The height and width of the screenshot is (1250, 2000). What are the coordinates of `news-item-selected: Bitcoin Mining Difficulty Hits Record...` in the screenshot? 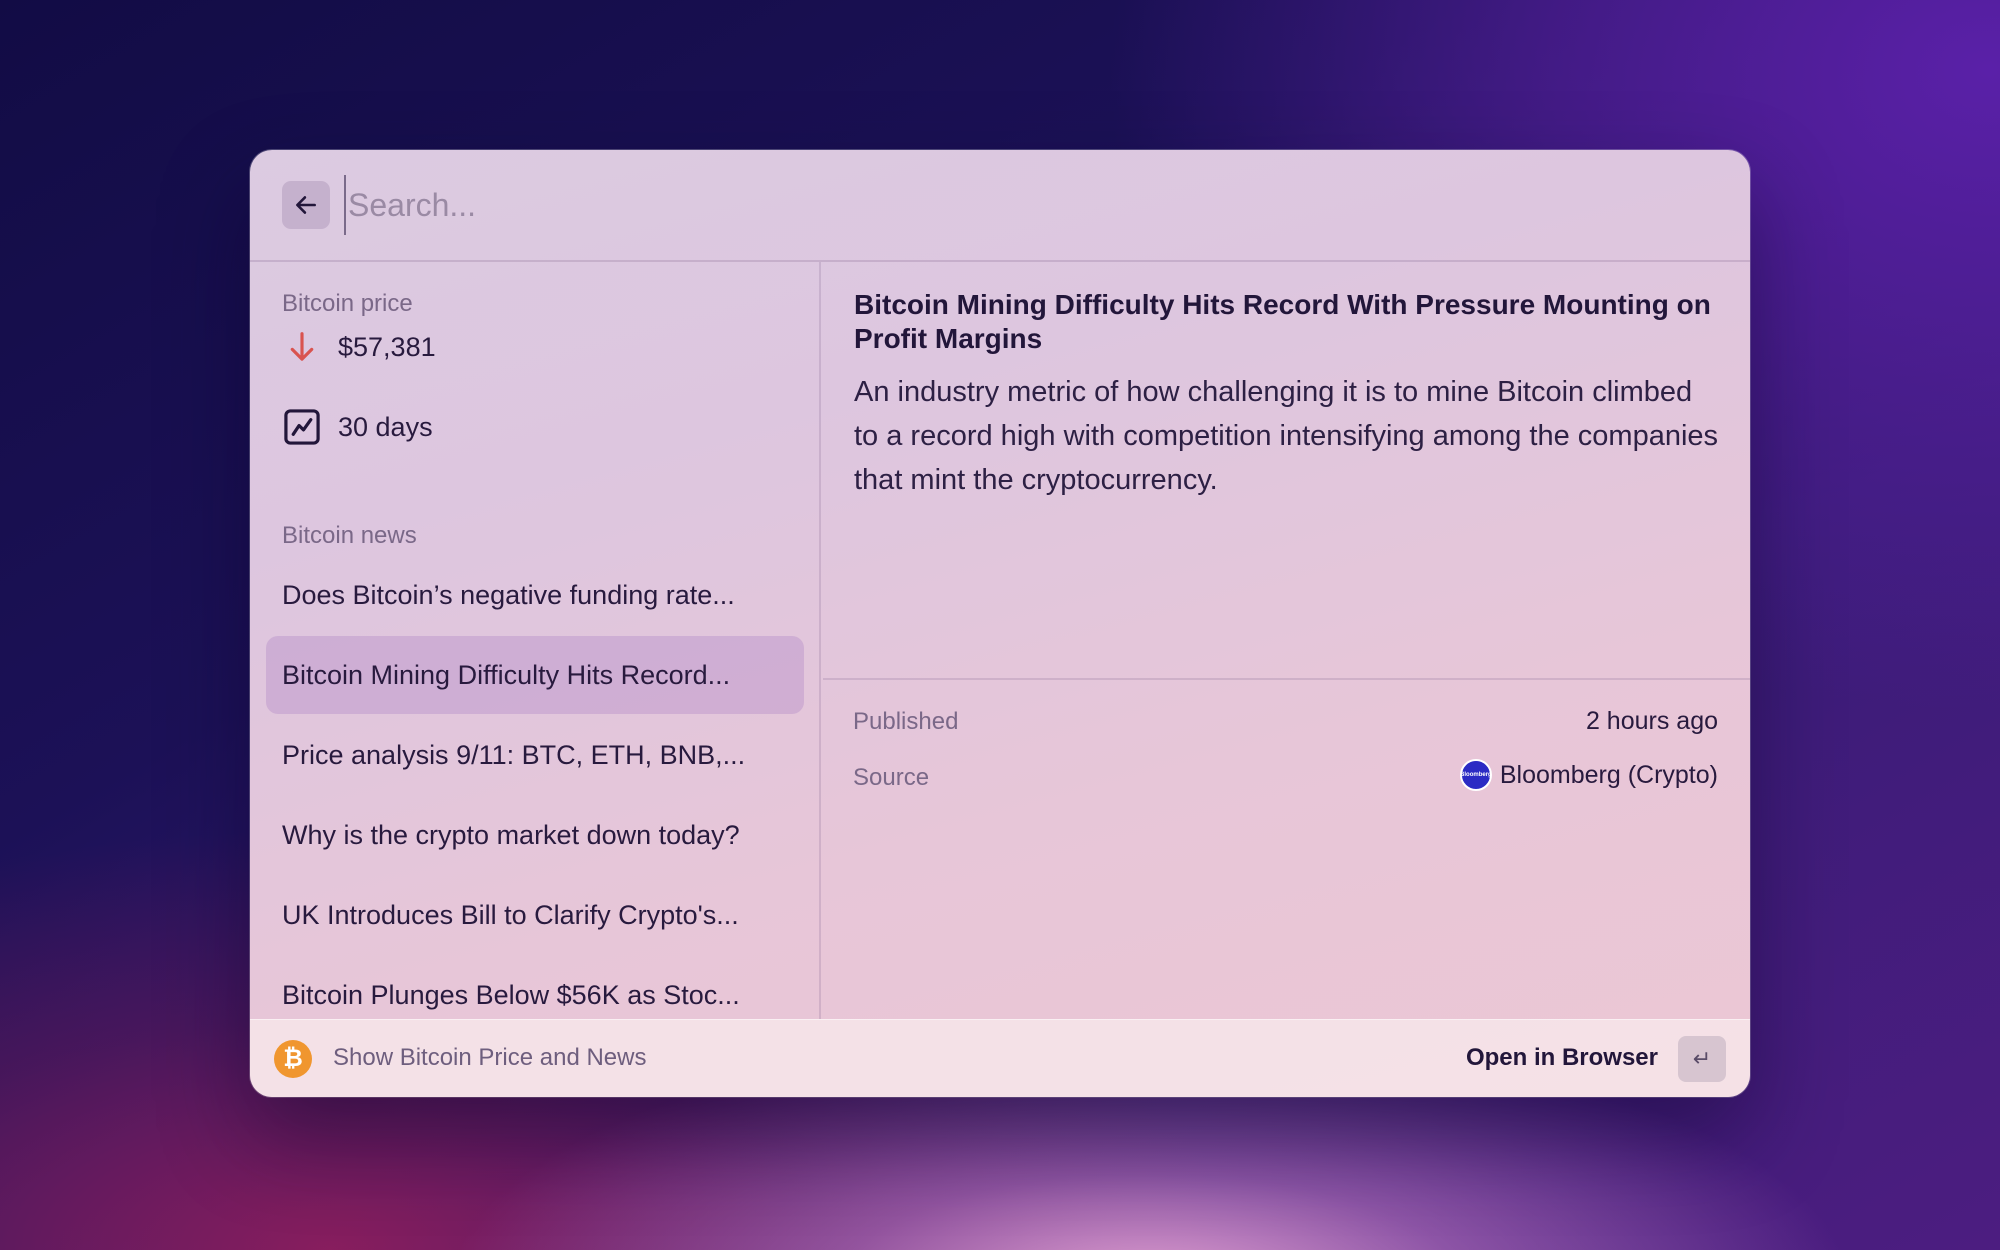 It's located at (535, 675).